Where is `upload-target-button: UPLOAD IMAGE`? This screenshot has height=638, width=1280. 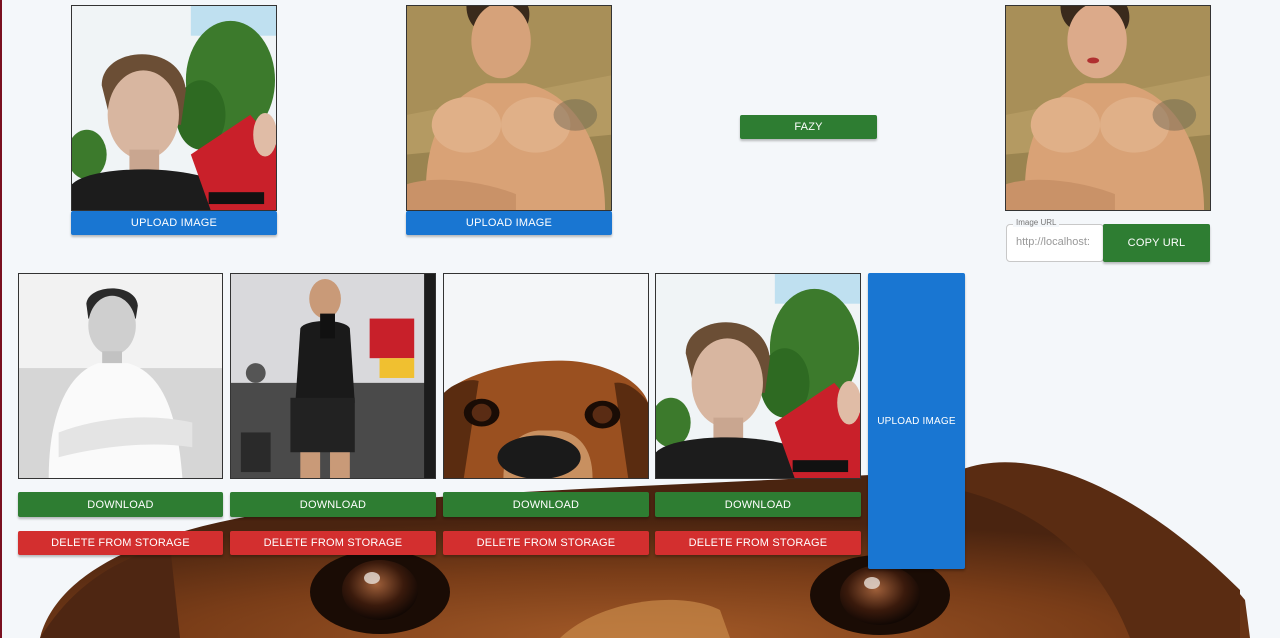 upload-target-button: UPLOAD IMAGE is located at coordinates (509, 223).